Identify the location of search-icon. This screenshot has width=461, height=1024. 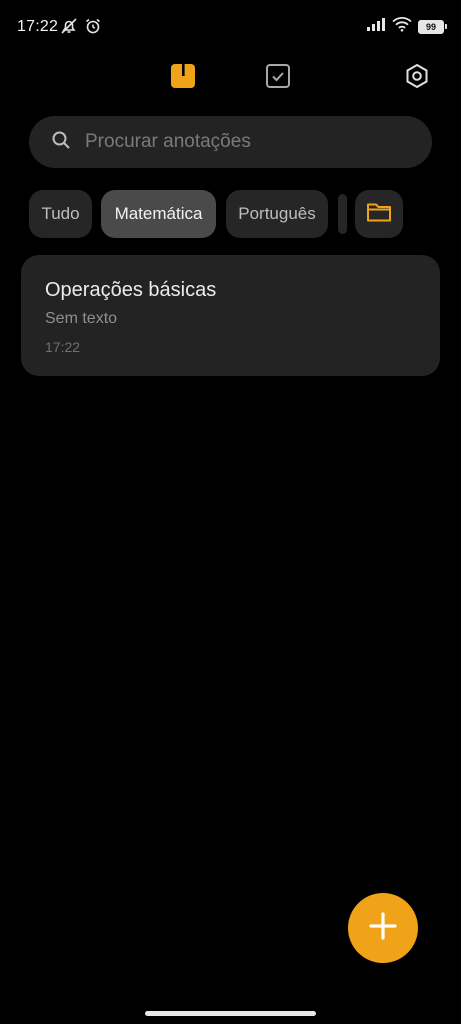
(61, 142).